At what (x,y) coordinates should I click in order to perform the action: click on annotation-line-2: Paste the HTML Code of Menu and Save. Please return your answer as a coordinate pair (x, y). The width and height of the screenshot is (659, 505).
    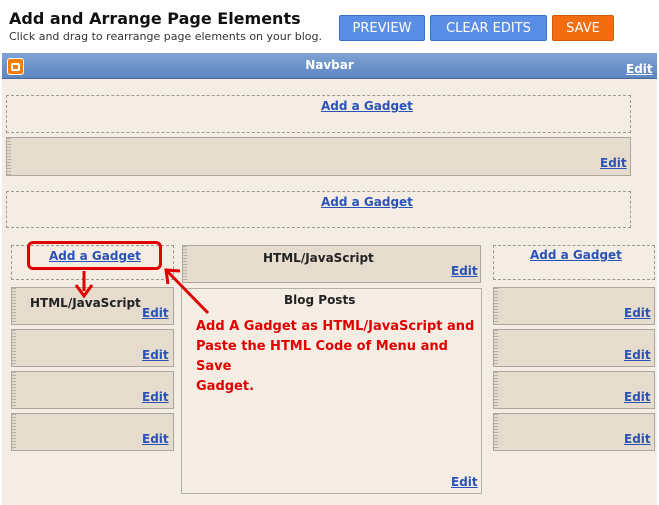
    Looking at the image, I should click on (322, 356).